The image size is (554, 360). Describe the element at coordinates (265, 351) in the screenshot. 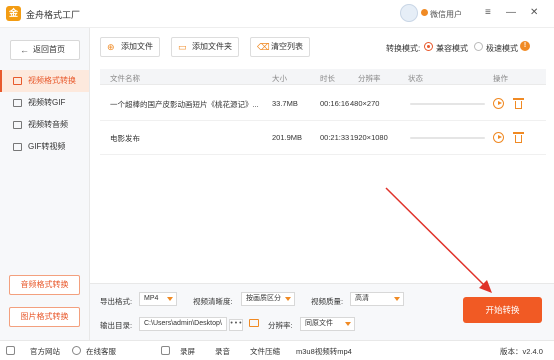

I see `file-compress-link: 文件压缩` at that location.